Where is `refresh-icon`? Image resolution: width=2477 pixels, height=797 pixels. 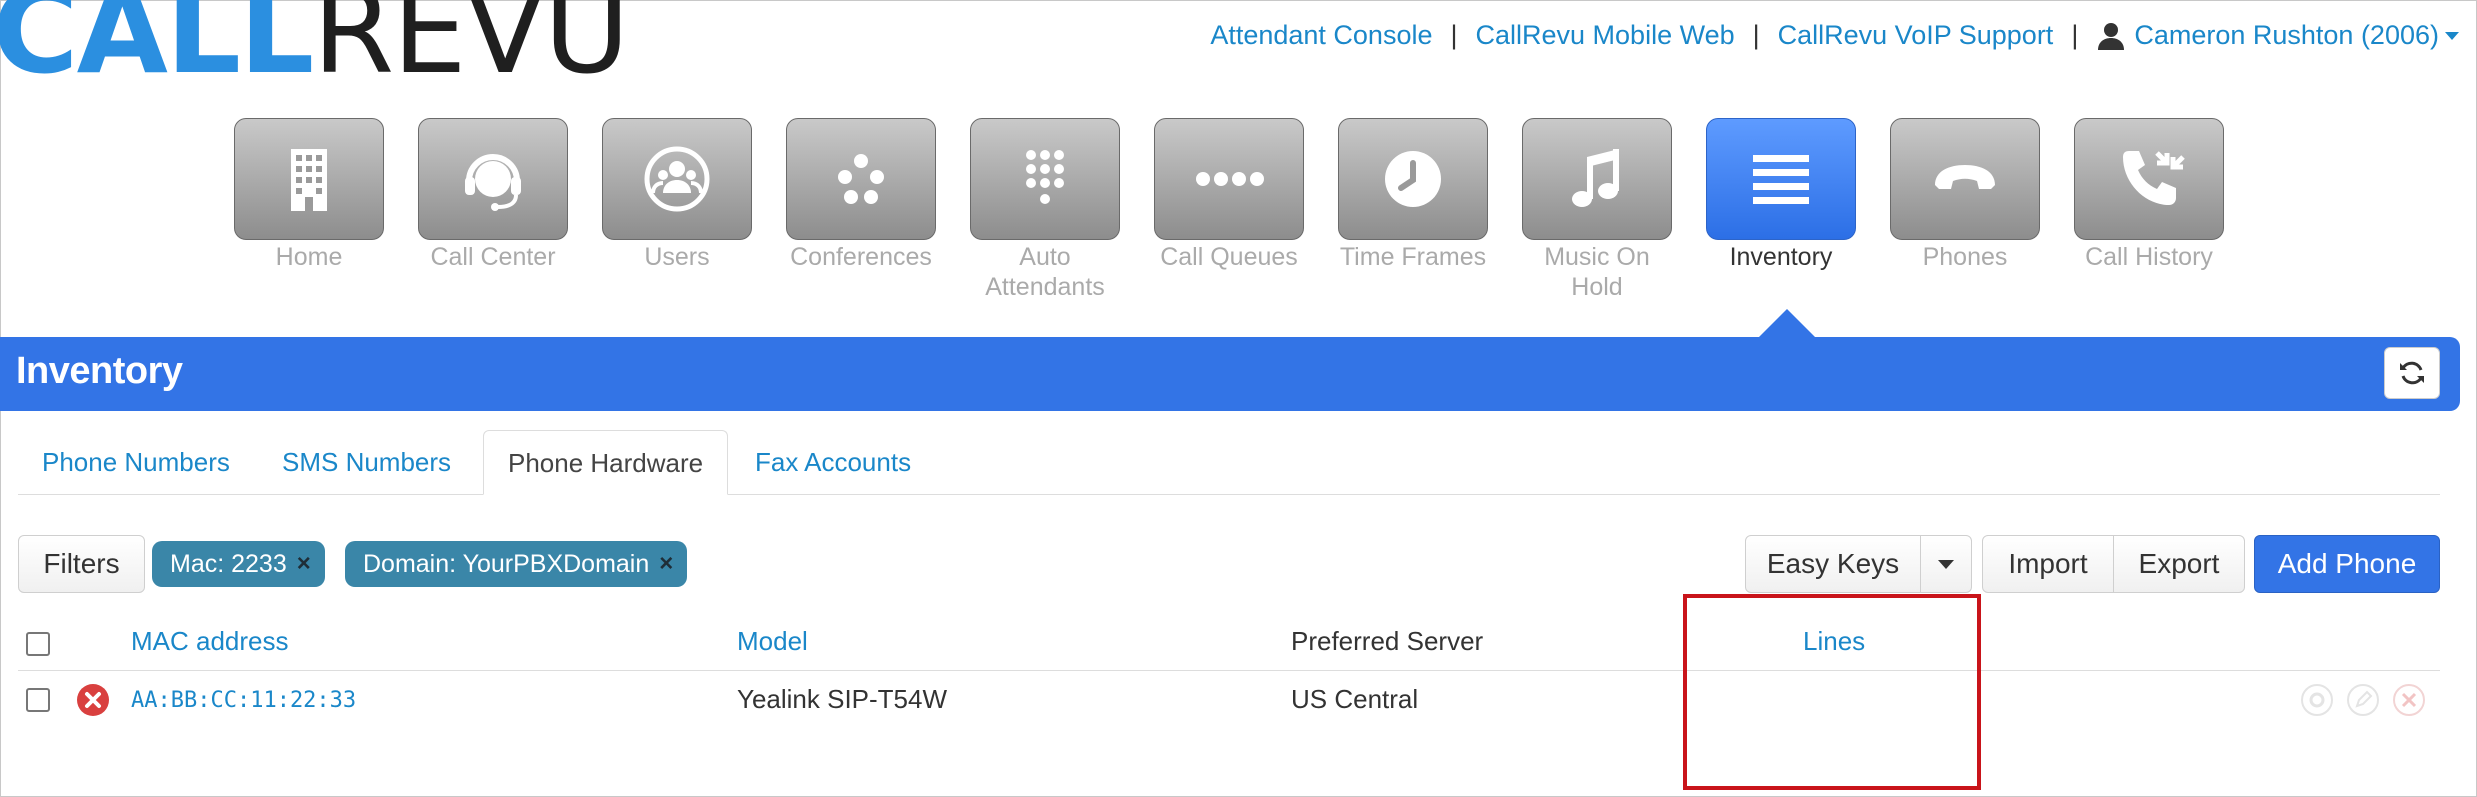
refresh-icon is located at coordinates (2412, 373).